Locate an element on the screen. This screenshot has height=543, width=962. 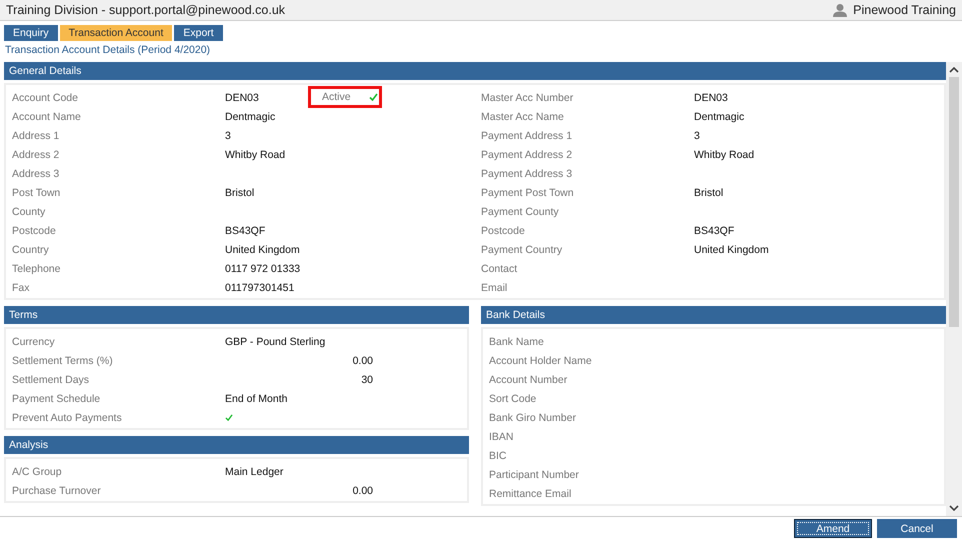
field-label: IBAN is located at coordinates (501, 436).